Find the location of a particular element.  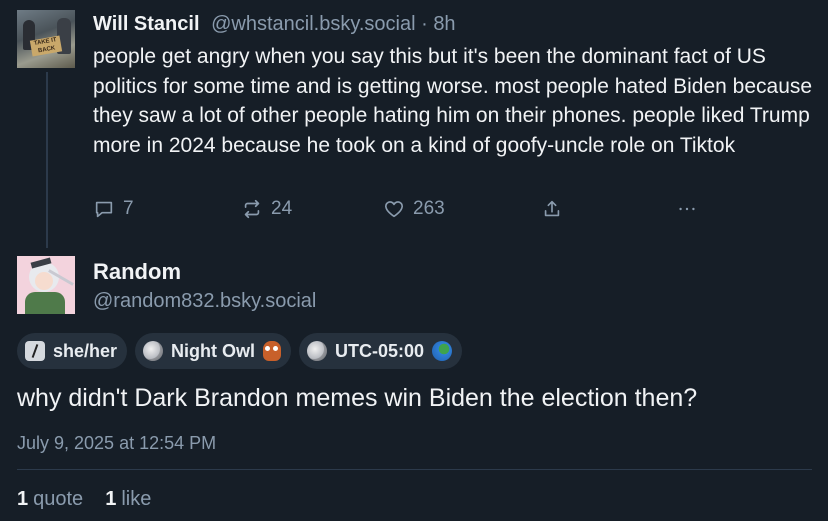

heart-icon is located at coordinates (394, 209).